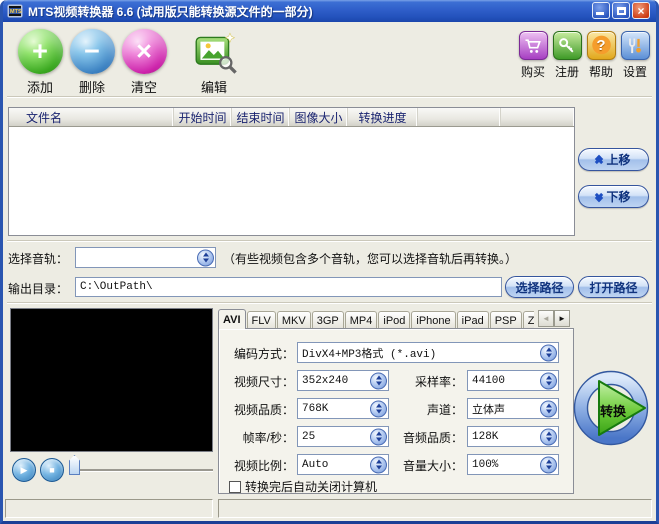  What do you see at coordinates (261, 117) in the screenshot?
I see `column-end-time: 结束时间` at bounding box center [261, 117].